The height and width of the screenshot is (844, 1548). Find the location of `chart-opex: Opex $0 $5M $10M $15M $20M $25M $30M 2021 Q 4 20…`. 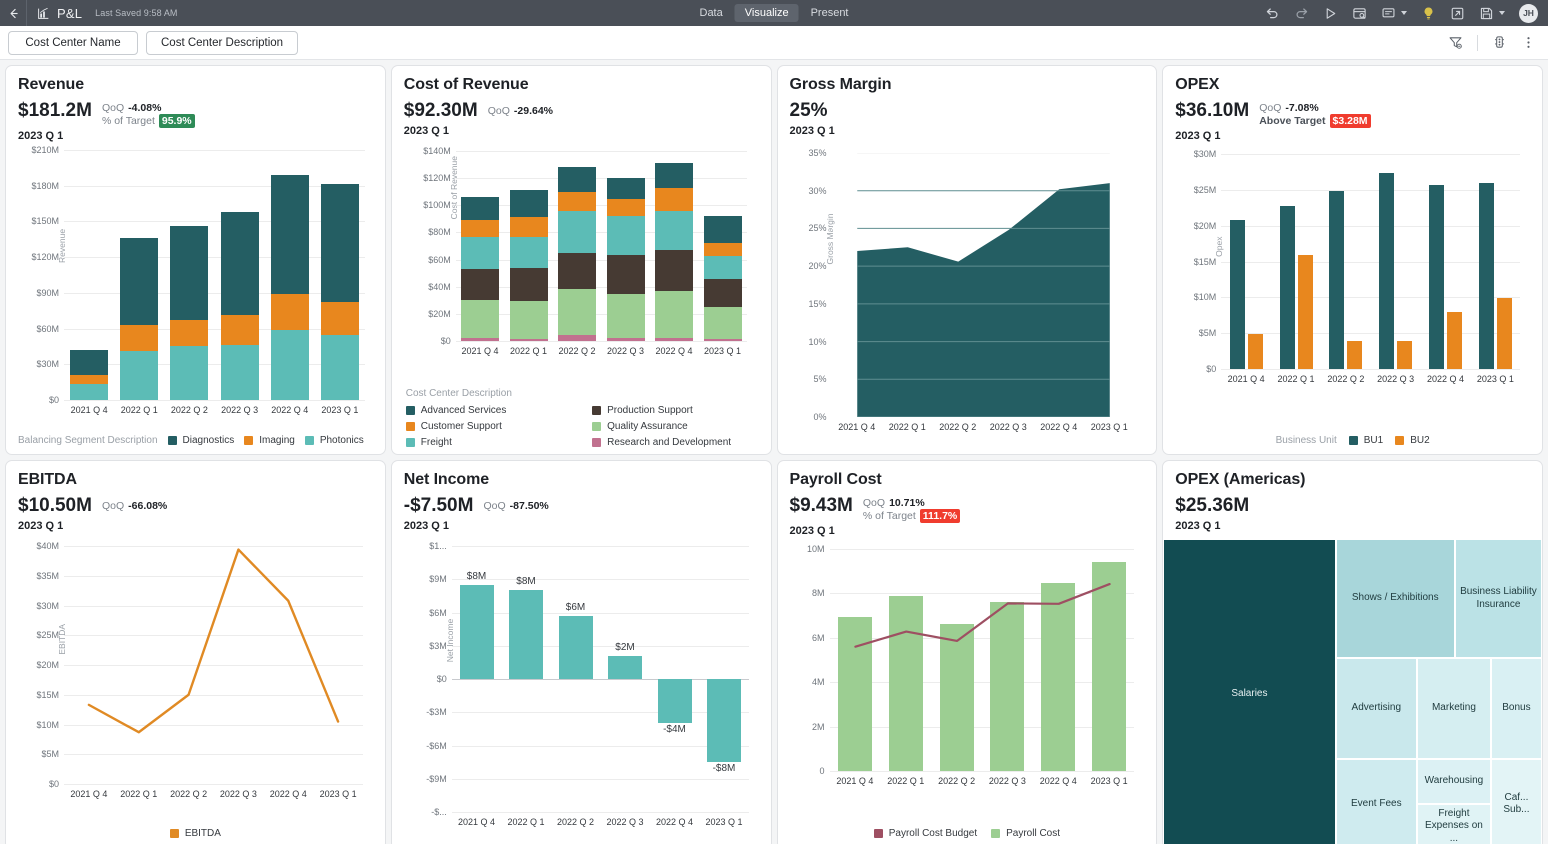

chart-opex: Opex $0 $5M $10M $15M $20M $25M $30M 2021 Q 4 20… is located at coordinates (1357, 266).